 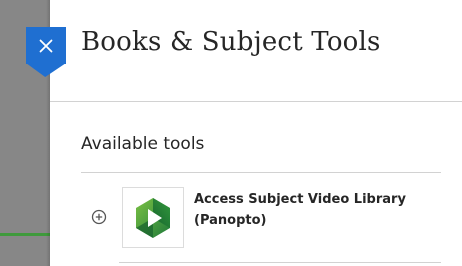 What do you see at coordinates (25, 234) in the screenshot?
I see `backdrop-accent-line` at bounding box center [25, 234].